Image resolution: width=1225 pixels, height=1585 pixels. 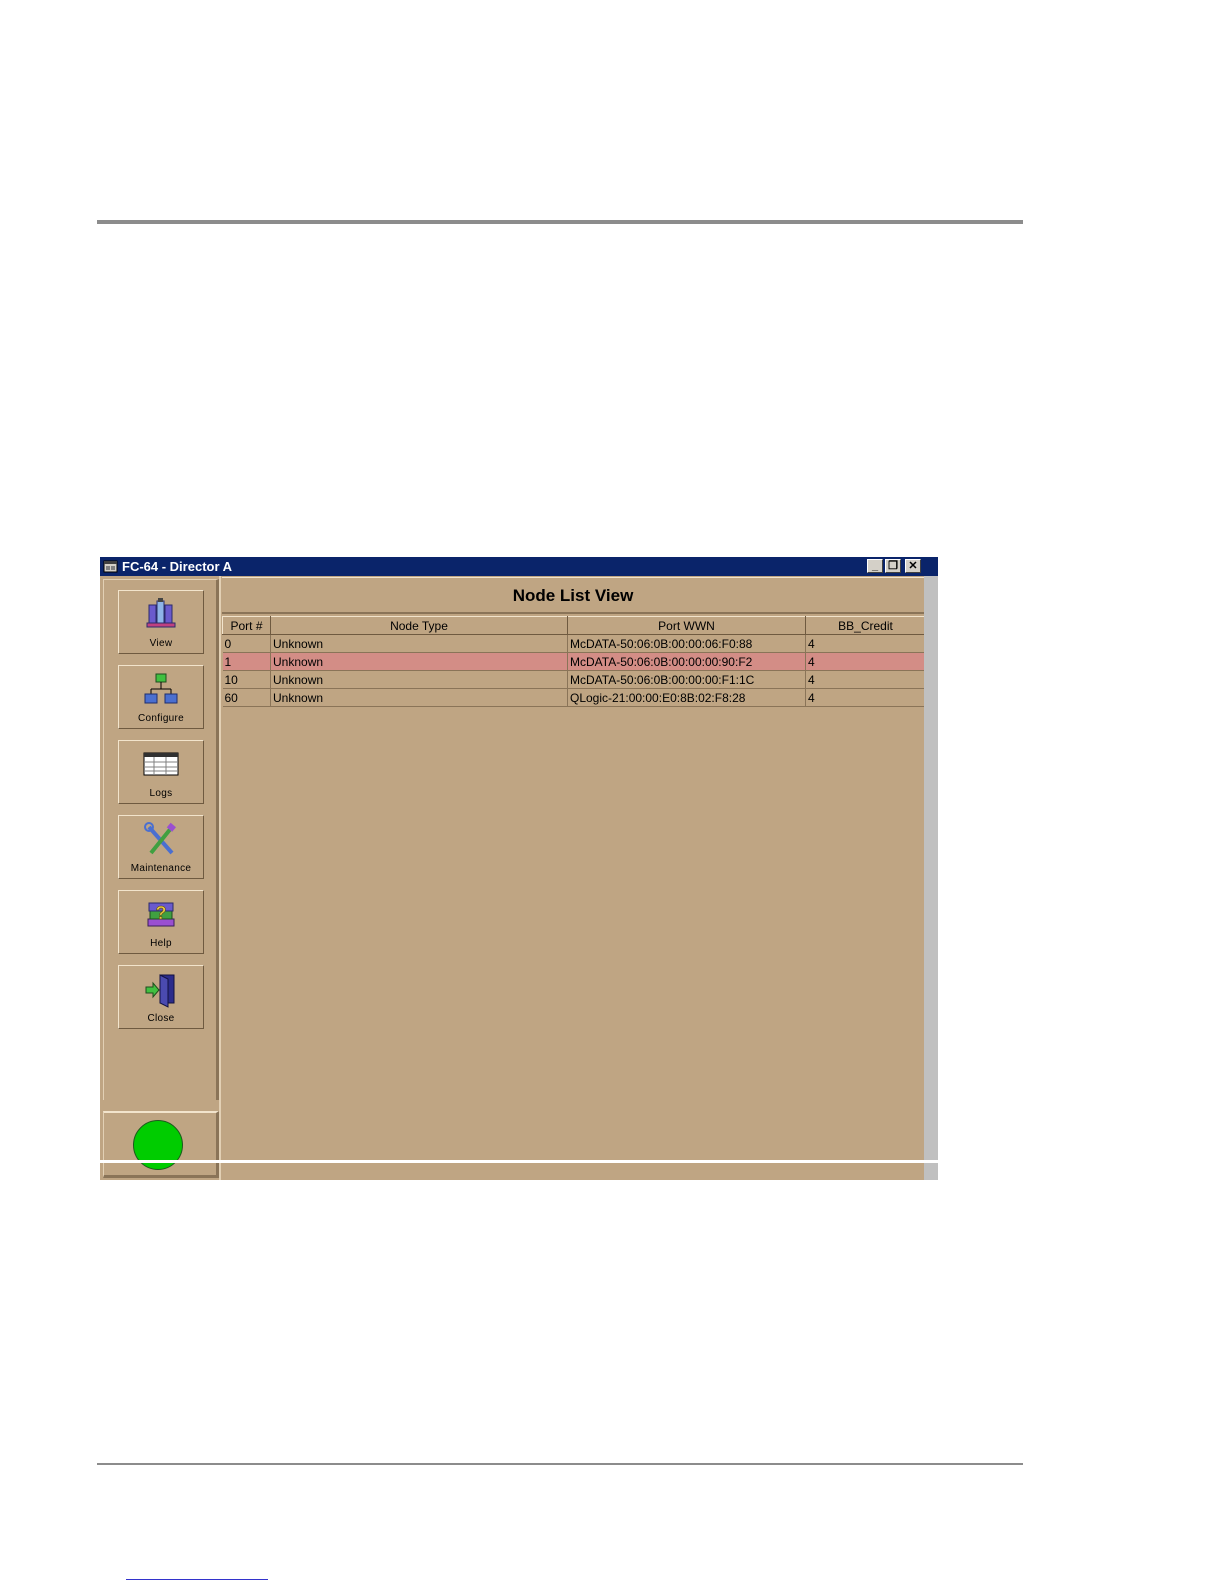 What do you see at coordinates (161, 688) in the screenshot?
I see `configure-icon` at bounding box center [161, 688].